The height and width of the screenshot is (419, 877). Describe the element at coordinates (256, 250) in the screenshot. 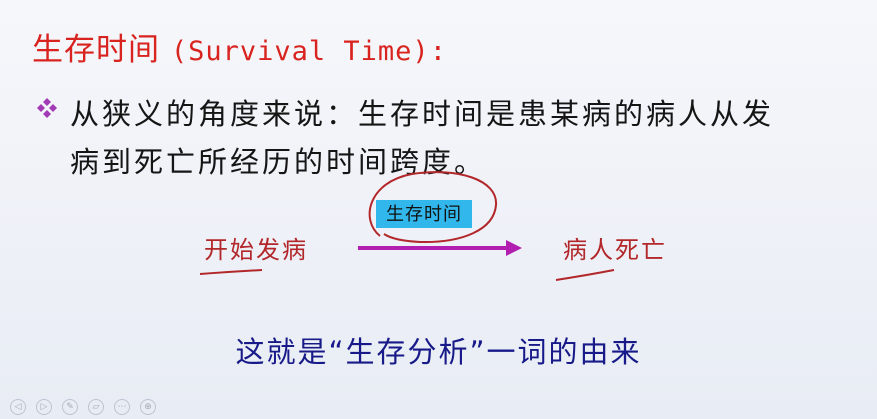

I see `start-label: 开始发病` at that location.